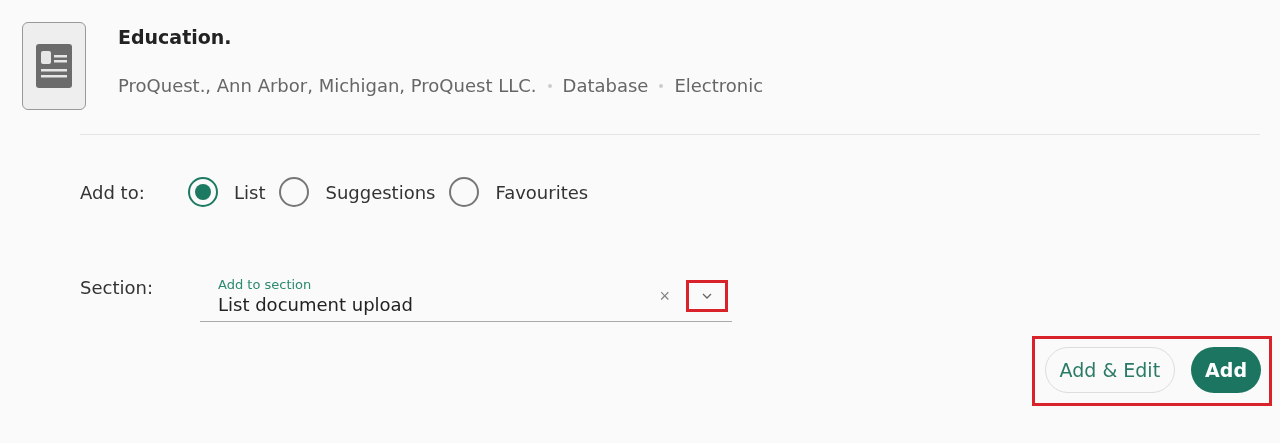 Image resolution: width=1280 pixels, height=443 pixels. Describe the element at coordinates (250, 192) in the screenshot. I see `radio-label: List` at that location.